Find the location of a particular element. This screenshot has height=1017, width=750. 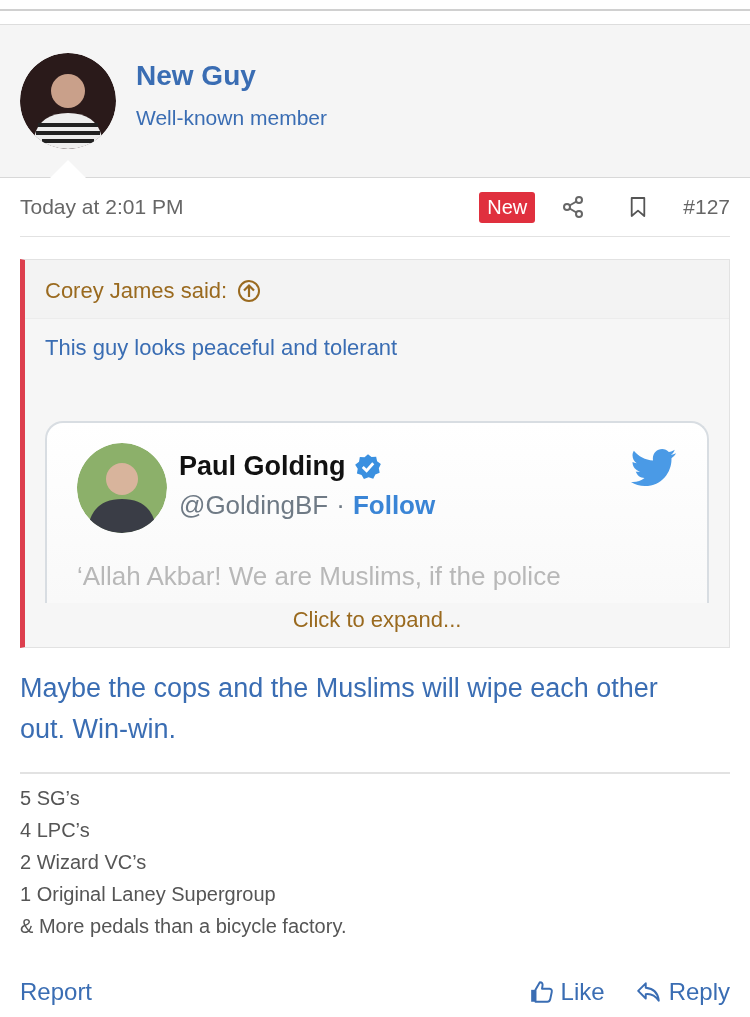

report-link: Report is located at coordinates (56, 992).